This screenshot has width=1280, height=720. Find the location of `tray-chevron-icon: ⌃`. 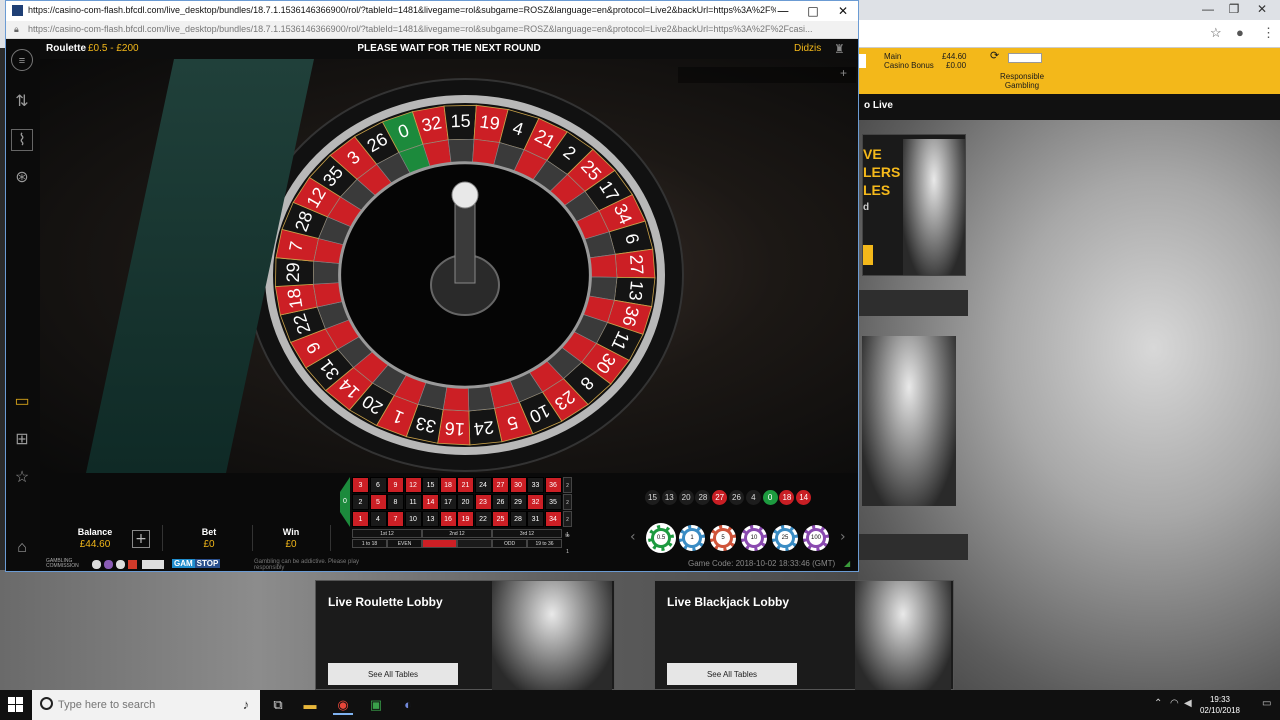

tray-chevron-icon: ⌃ is located at coordinates (1158, 703).